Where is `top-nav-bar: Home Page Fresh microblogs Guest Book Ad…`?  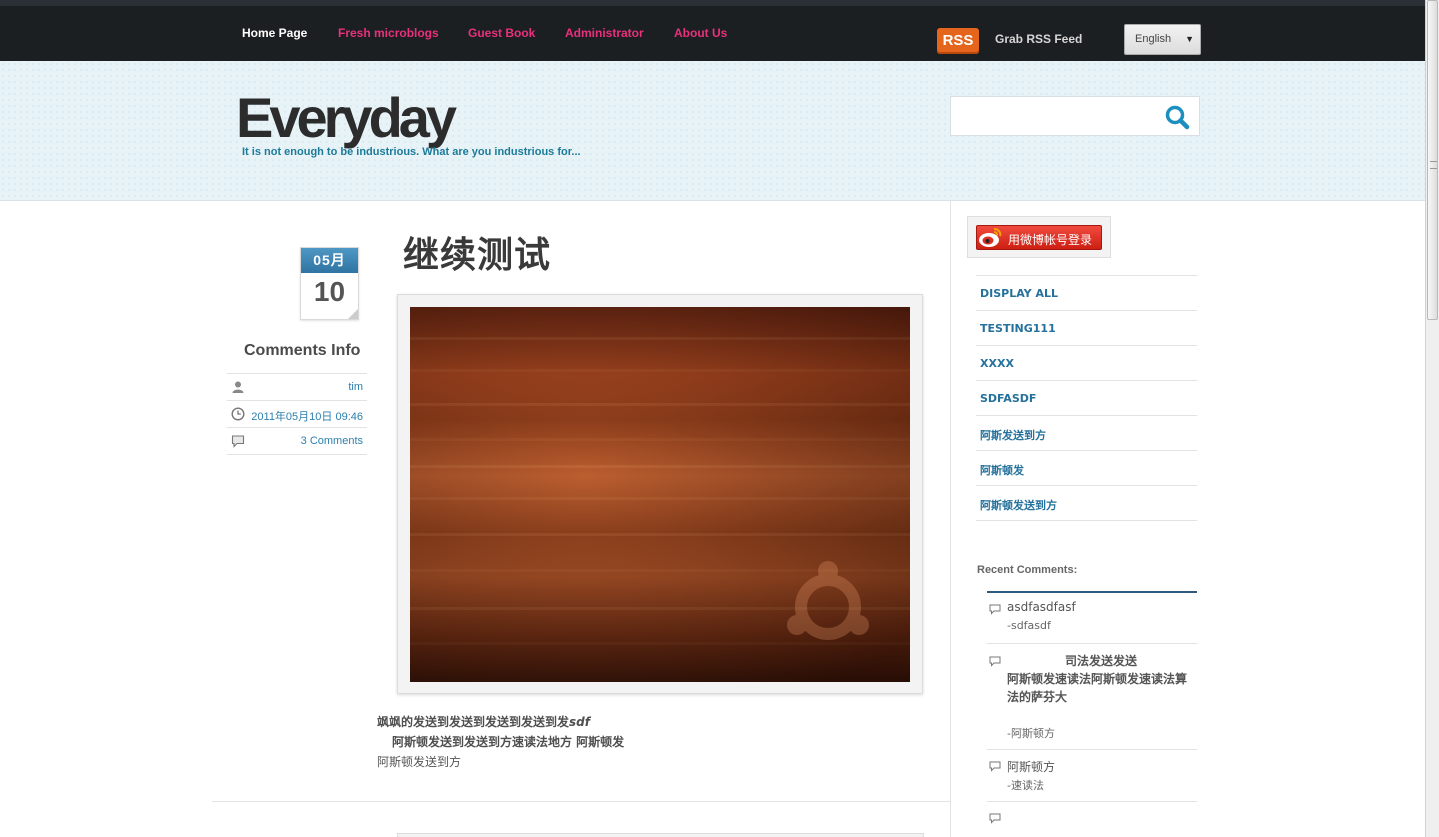 top-nav-bar: Home Page Fresh microblogs Guest Book Ad… is located at coordinates (712, 30).